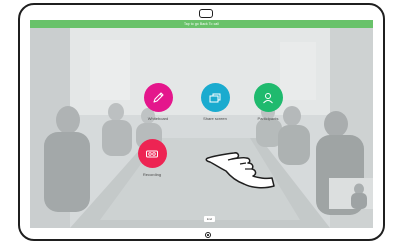 This screenshot has width=403, height=244. I want to click on recording-button, so click(152, 153).